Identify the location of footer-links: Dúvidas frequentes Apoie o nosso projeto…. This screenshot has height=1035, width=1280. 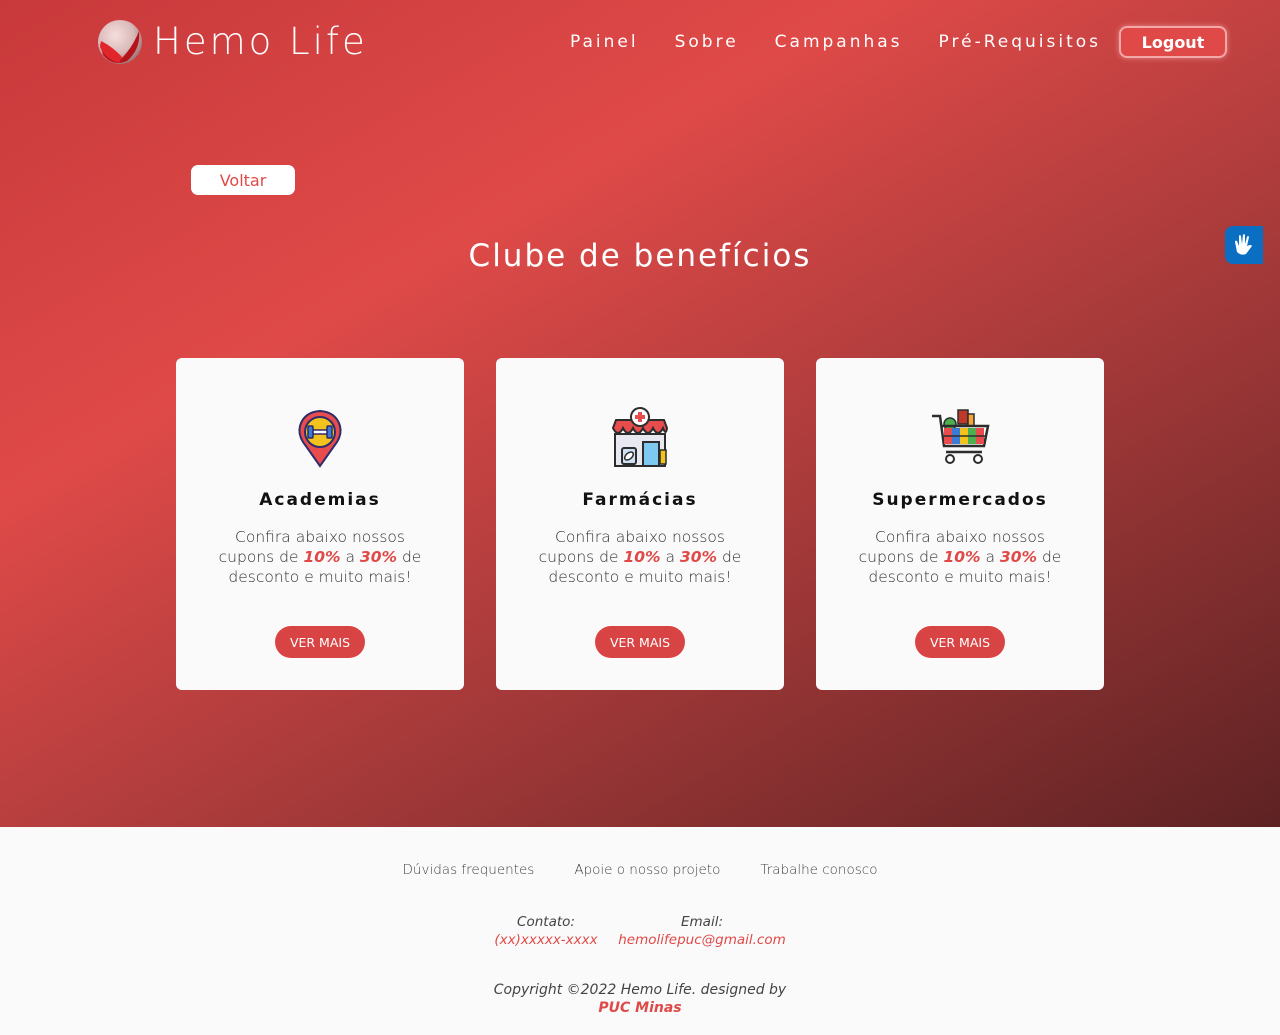
(640, 870).